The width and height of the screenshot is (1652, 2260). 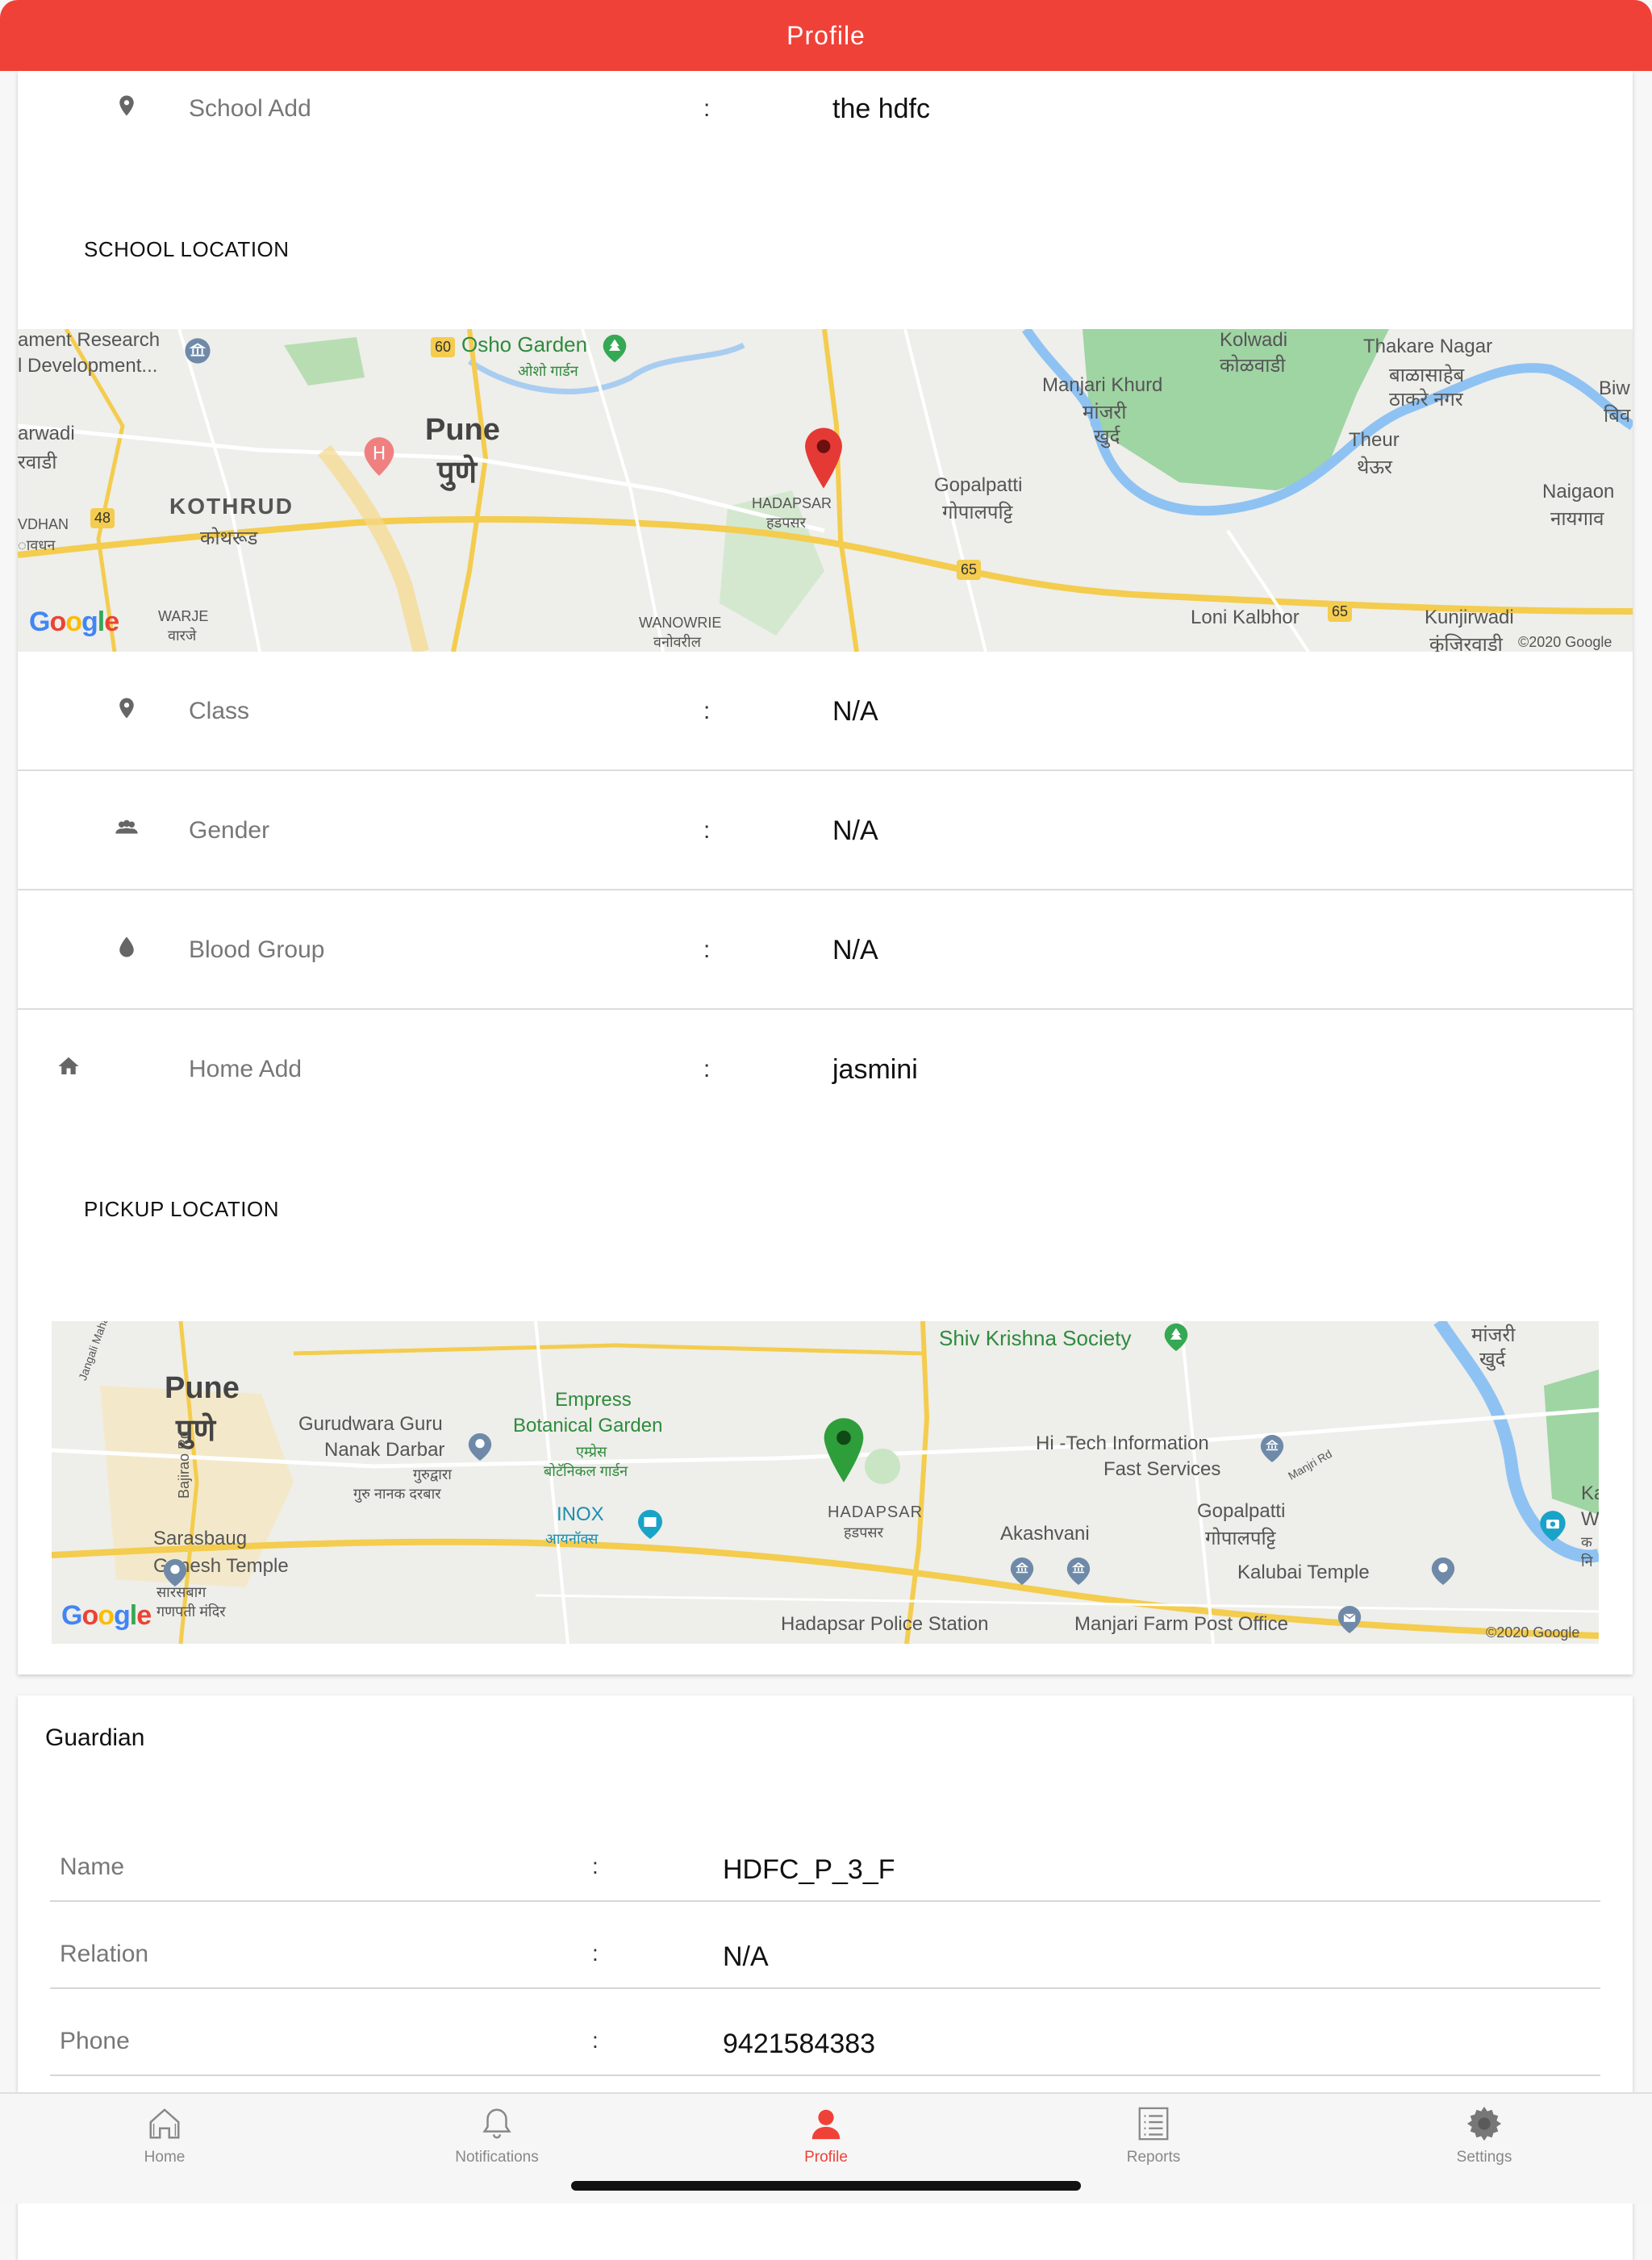 I want to click on map-label: Theur, so click(x=1374, y=440).